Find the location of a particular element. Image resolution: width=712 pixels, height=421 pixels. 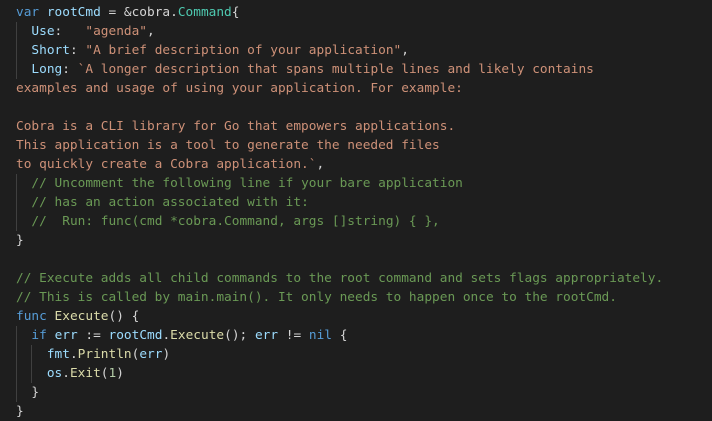

code-token: to quickly create a Cobra application.` is located at coordinates (166, 164).